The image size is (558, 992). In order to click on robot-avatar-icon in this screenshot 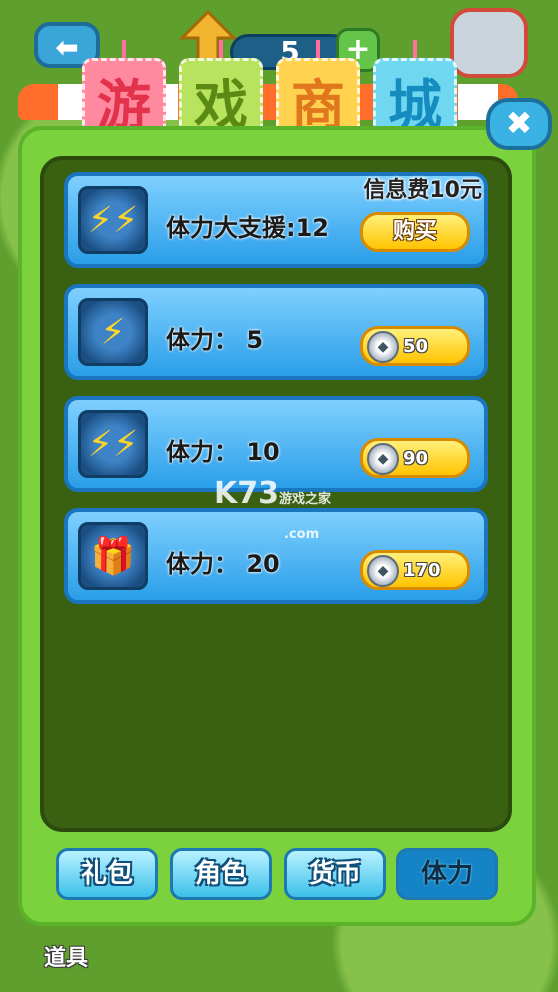, I will do `click(489, 43)`.